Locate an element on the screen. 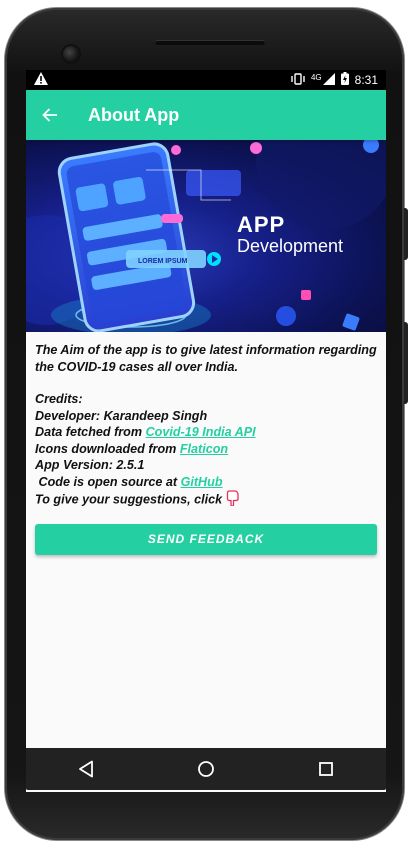  send-feedback-button: SEND FEEDBACK is located at coordinates (206, 539).